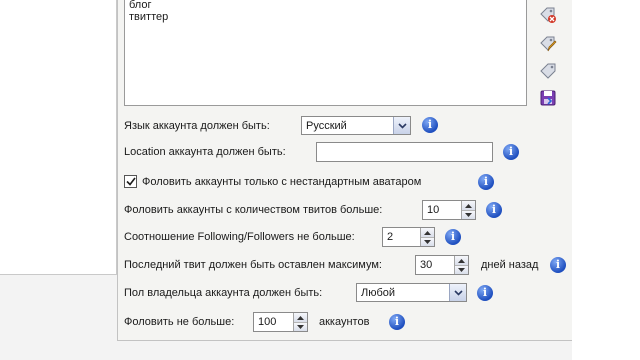 The width and height of the screenshot is (640, 360). I want to click on save-icon, so click(548, 98).